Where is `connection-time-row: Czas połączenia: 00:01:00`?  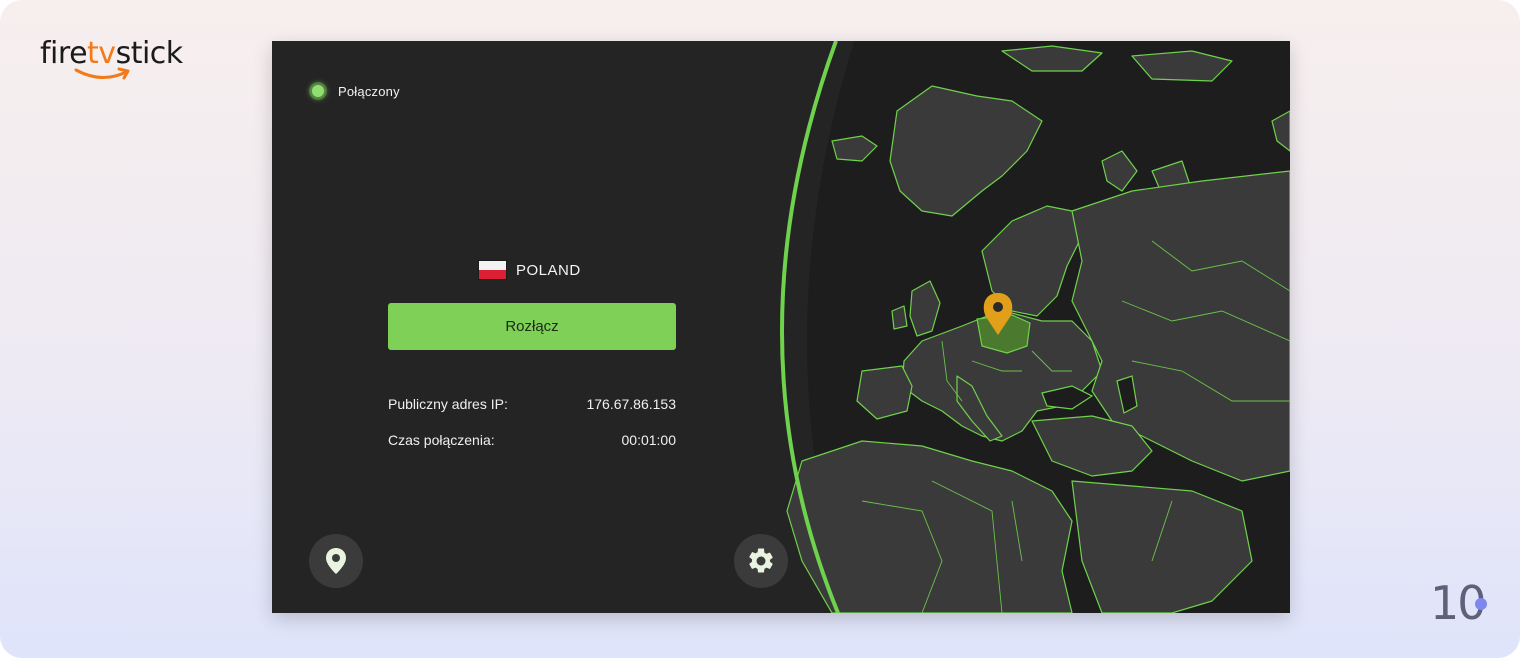 connection-time-row: Czas połączenia: 00:01:00 is located at coordinates (532, 440).